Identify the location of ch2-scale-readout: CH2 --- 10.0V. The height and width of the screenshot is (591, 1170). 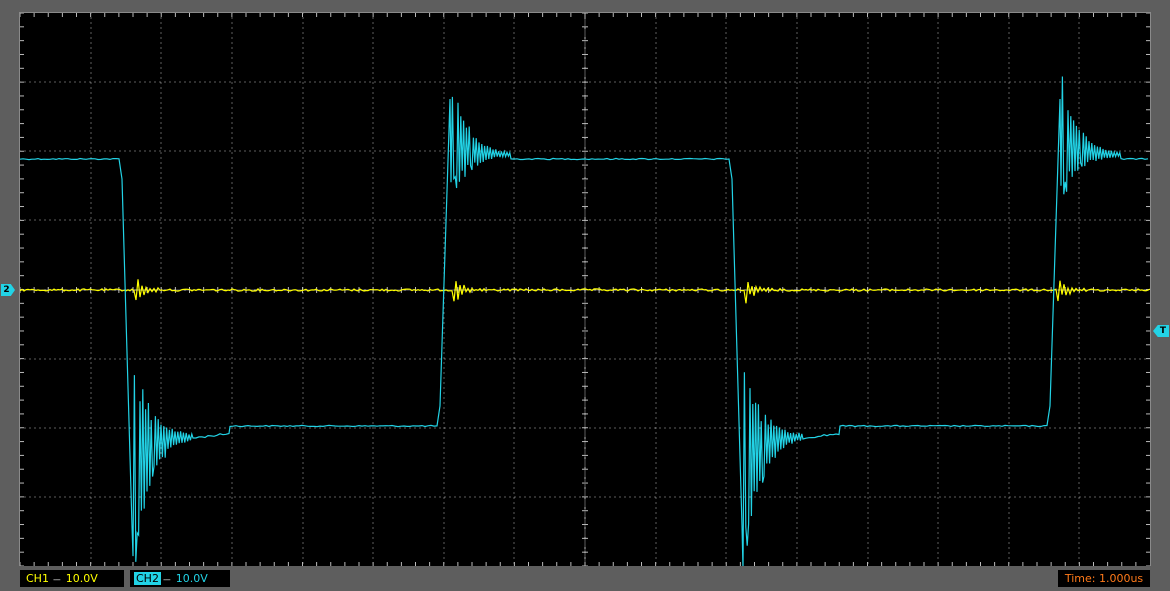
(180, 578).